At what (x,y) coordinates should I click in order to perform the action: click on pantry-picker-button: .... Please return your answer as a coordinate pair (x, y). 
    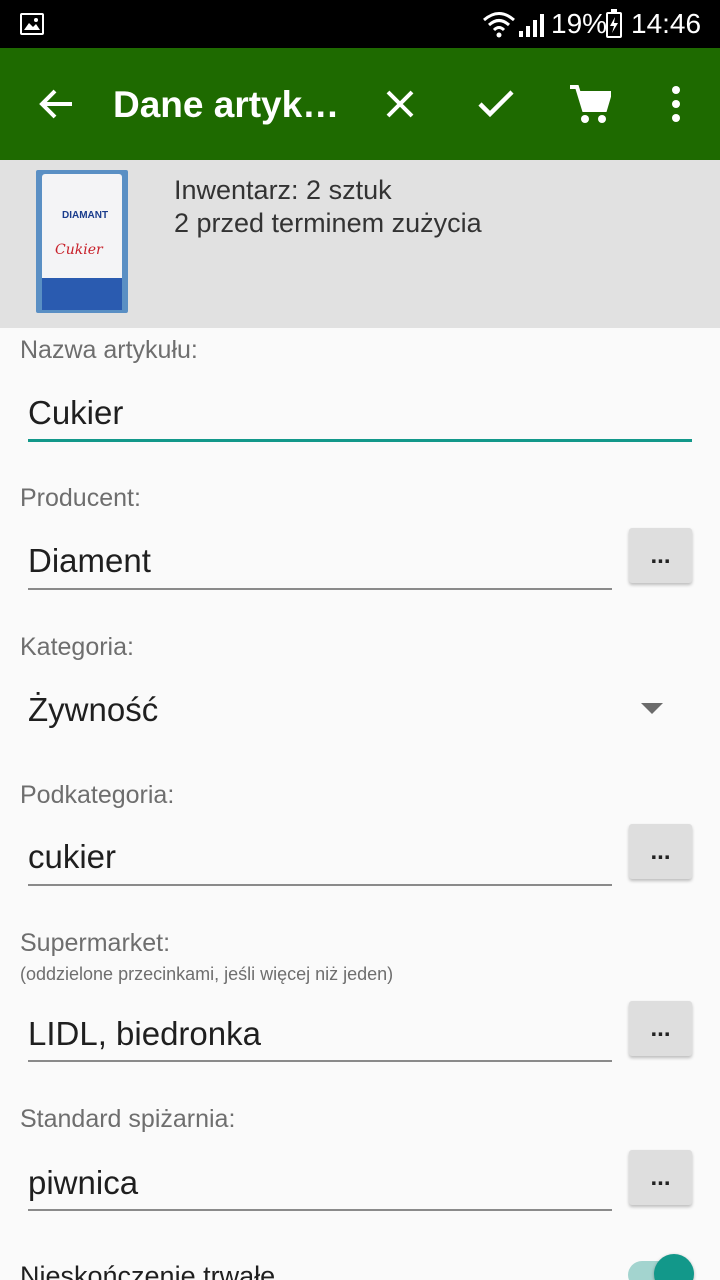
    Looking at the image, I should click on (660, 1177).